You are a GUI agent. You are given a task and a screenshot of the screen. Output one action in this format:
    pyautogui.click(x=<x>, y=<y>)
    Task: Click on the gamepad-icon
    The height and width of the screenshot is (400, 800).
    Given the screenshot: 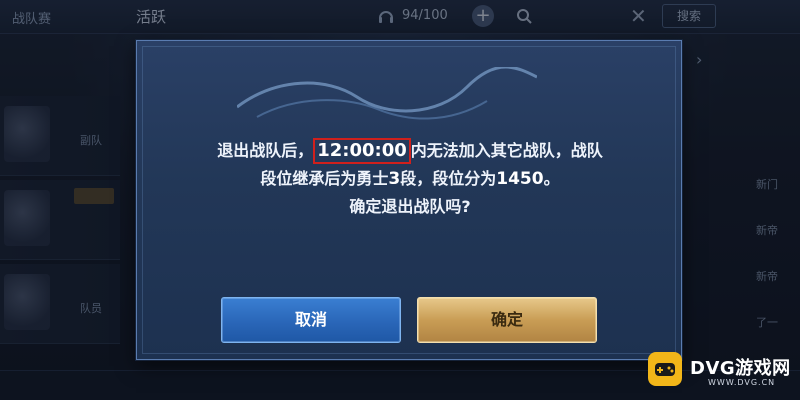 What is the action you would take?
    pyautogui.click(x=665, y=369)
    